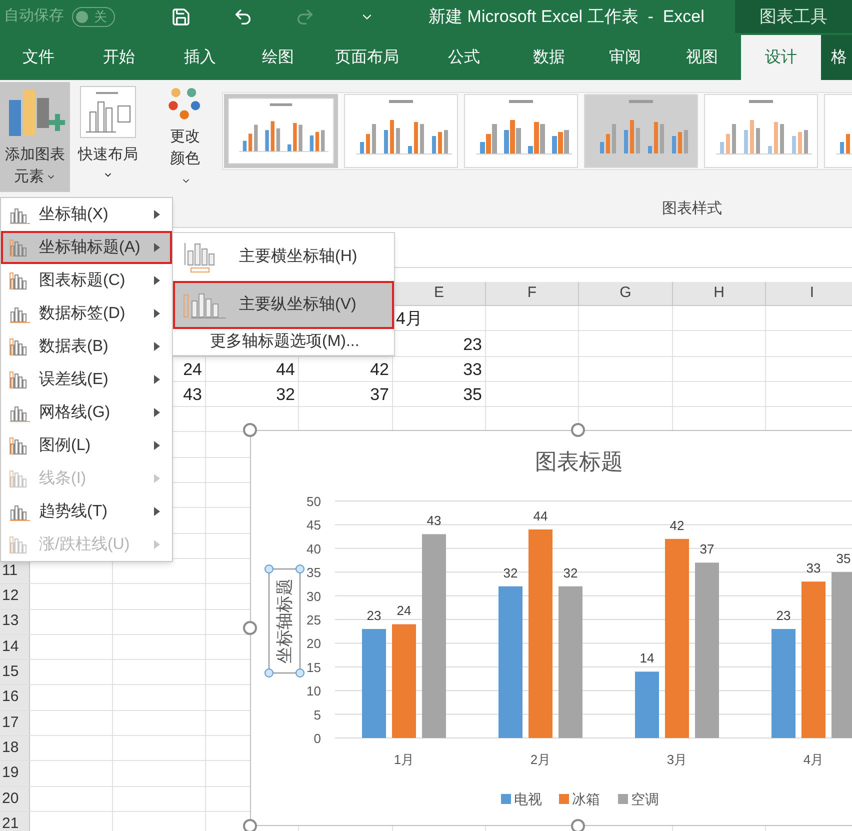  I want to click on y-axis-label: 35, so click(313, 572).